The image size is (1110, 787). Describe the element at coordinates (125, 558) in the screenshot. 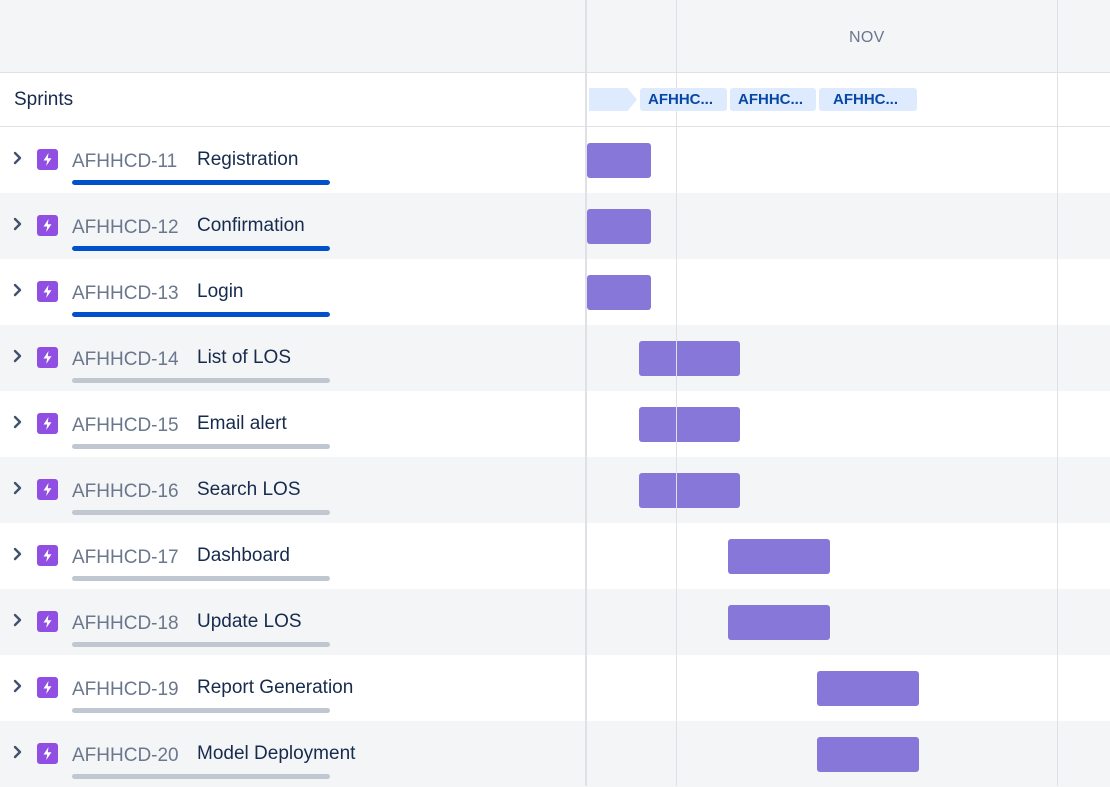

I see `issue-key: AFHHCD-17` at that location.